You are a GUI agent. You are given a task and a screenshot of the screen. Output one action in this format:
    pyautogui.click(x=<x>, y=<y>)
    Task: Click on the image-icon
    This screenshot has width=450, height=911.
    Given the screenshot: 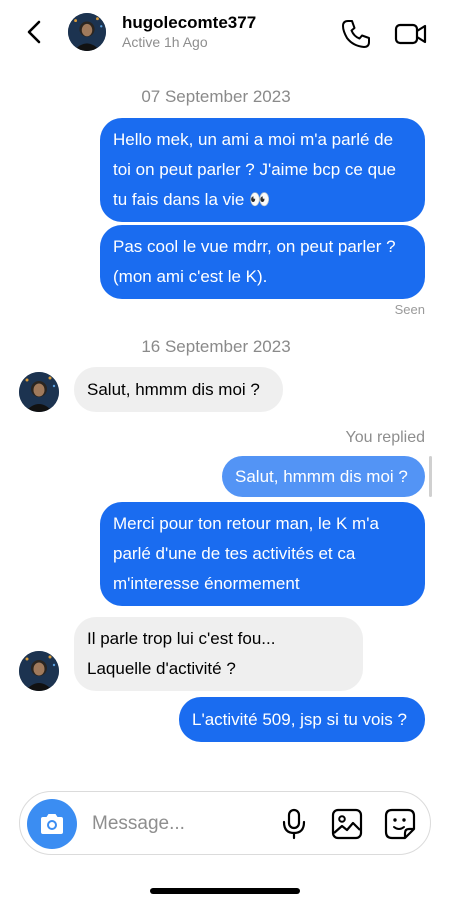 What is the action you would take?
    pyautogui.click(x=347, y=824)
    